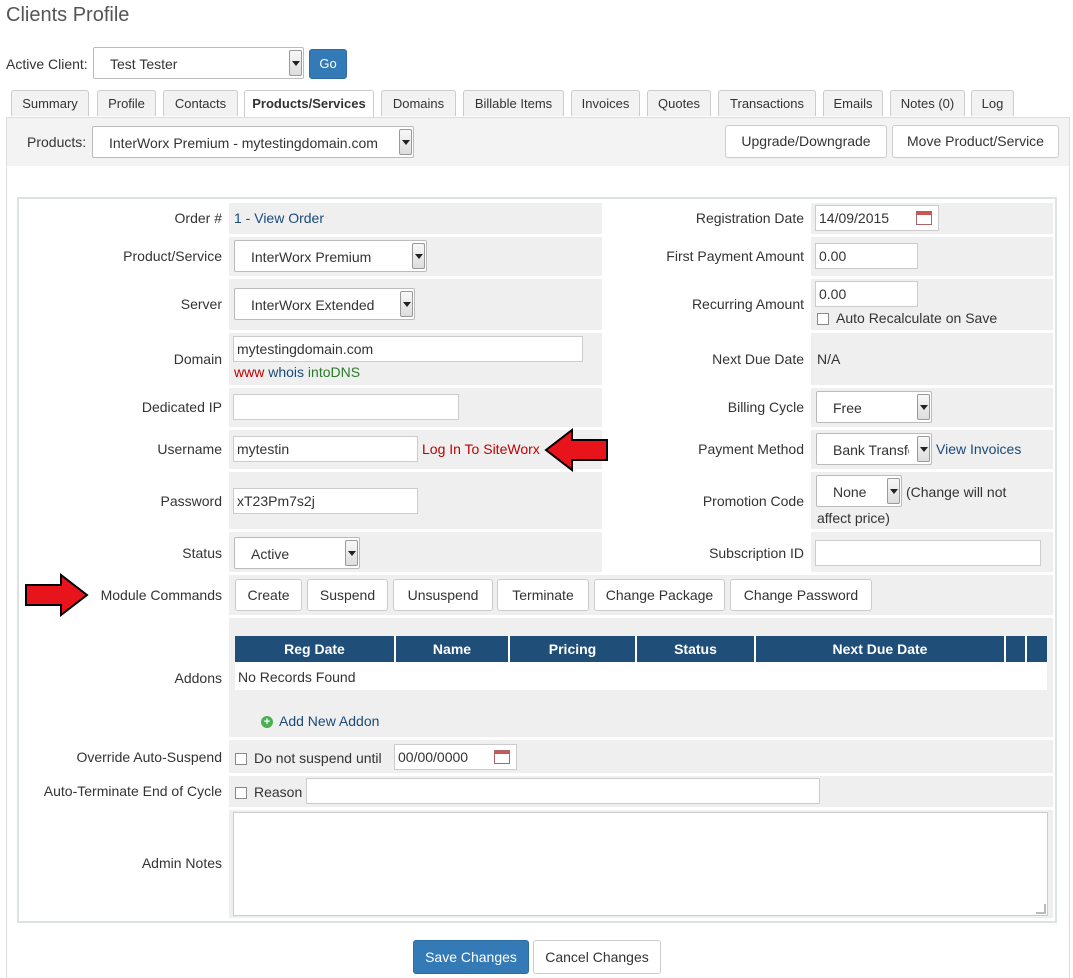 The image size is (1073, 978). Describe the element at coordinates (149, 757) in the screenshot. I see `override-label: Override Auto-Suspend` at that location.